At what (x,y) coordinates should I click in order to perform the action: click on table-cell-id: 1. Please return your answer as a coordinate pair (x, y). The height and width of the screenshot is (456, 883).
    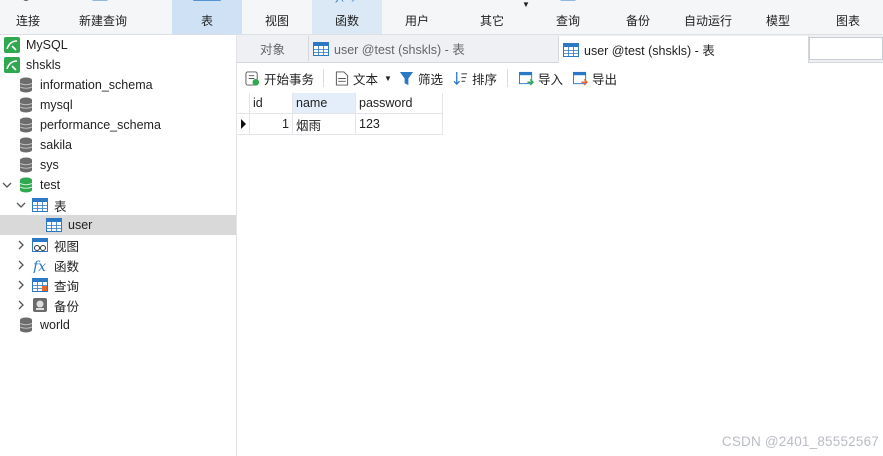
    Looking at the image, I should click on (271, 124).